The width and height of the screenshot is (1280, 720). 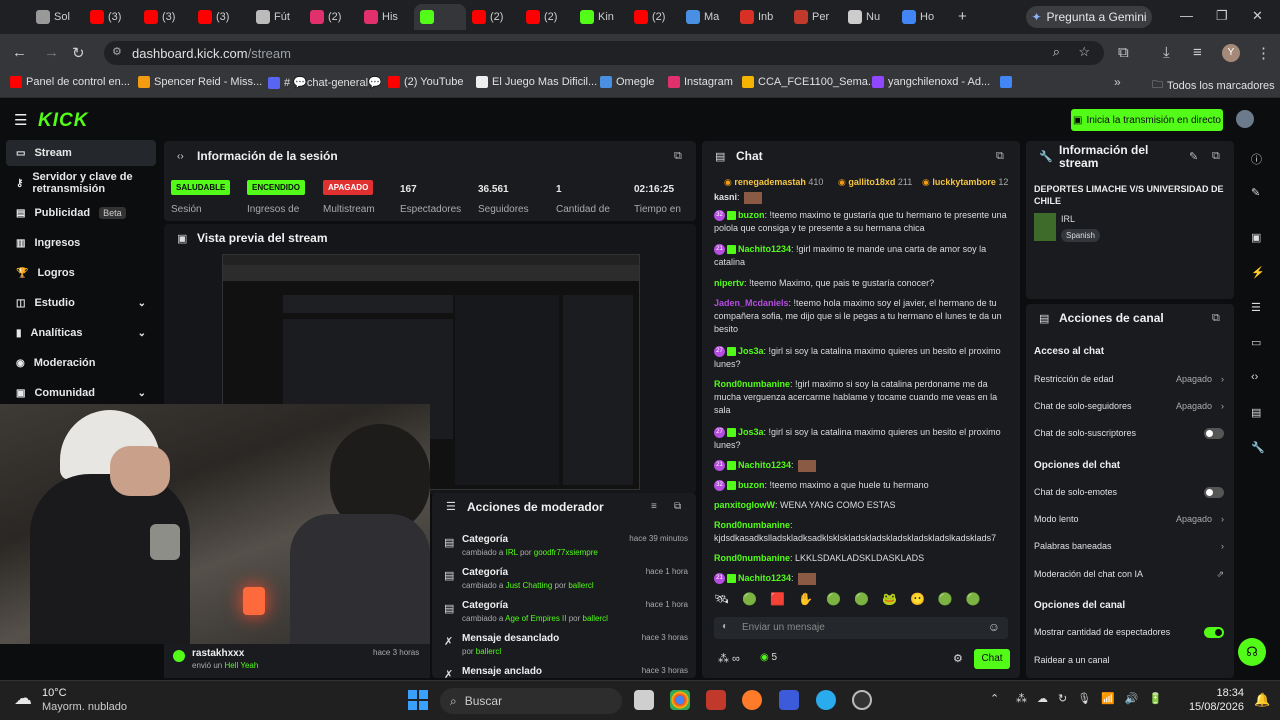 I want to click on pencil-icon: ✎, so click(x=1255, y=192).